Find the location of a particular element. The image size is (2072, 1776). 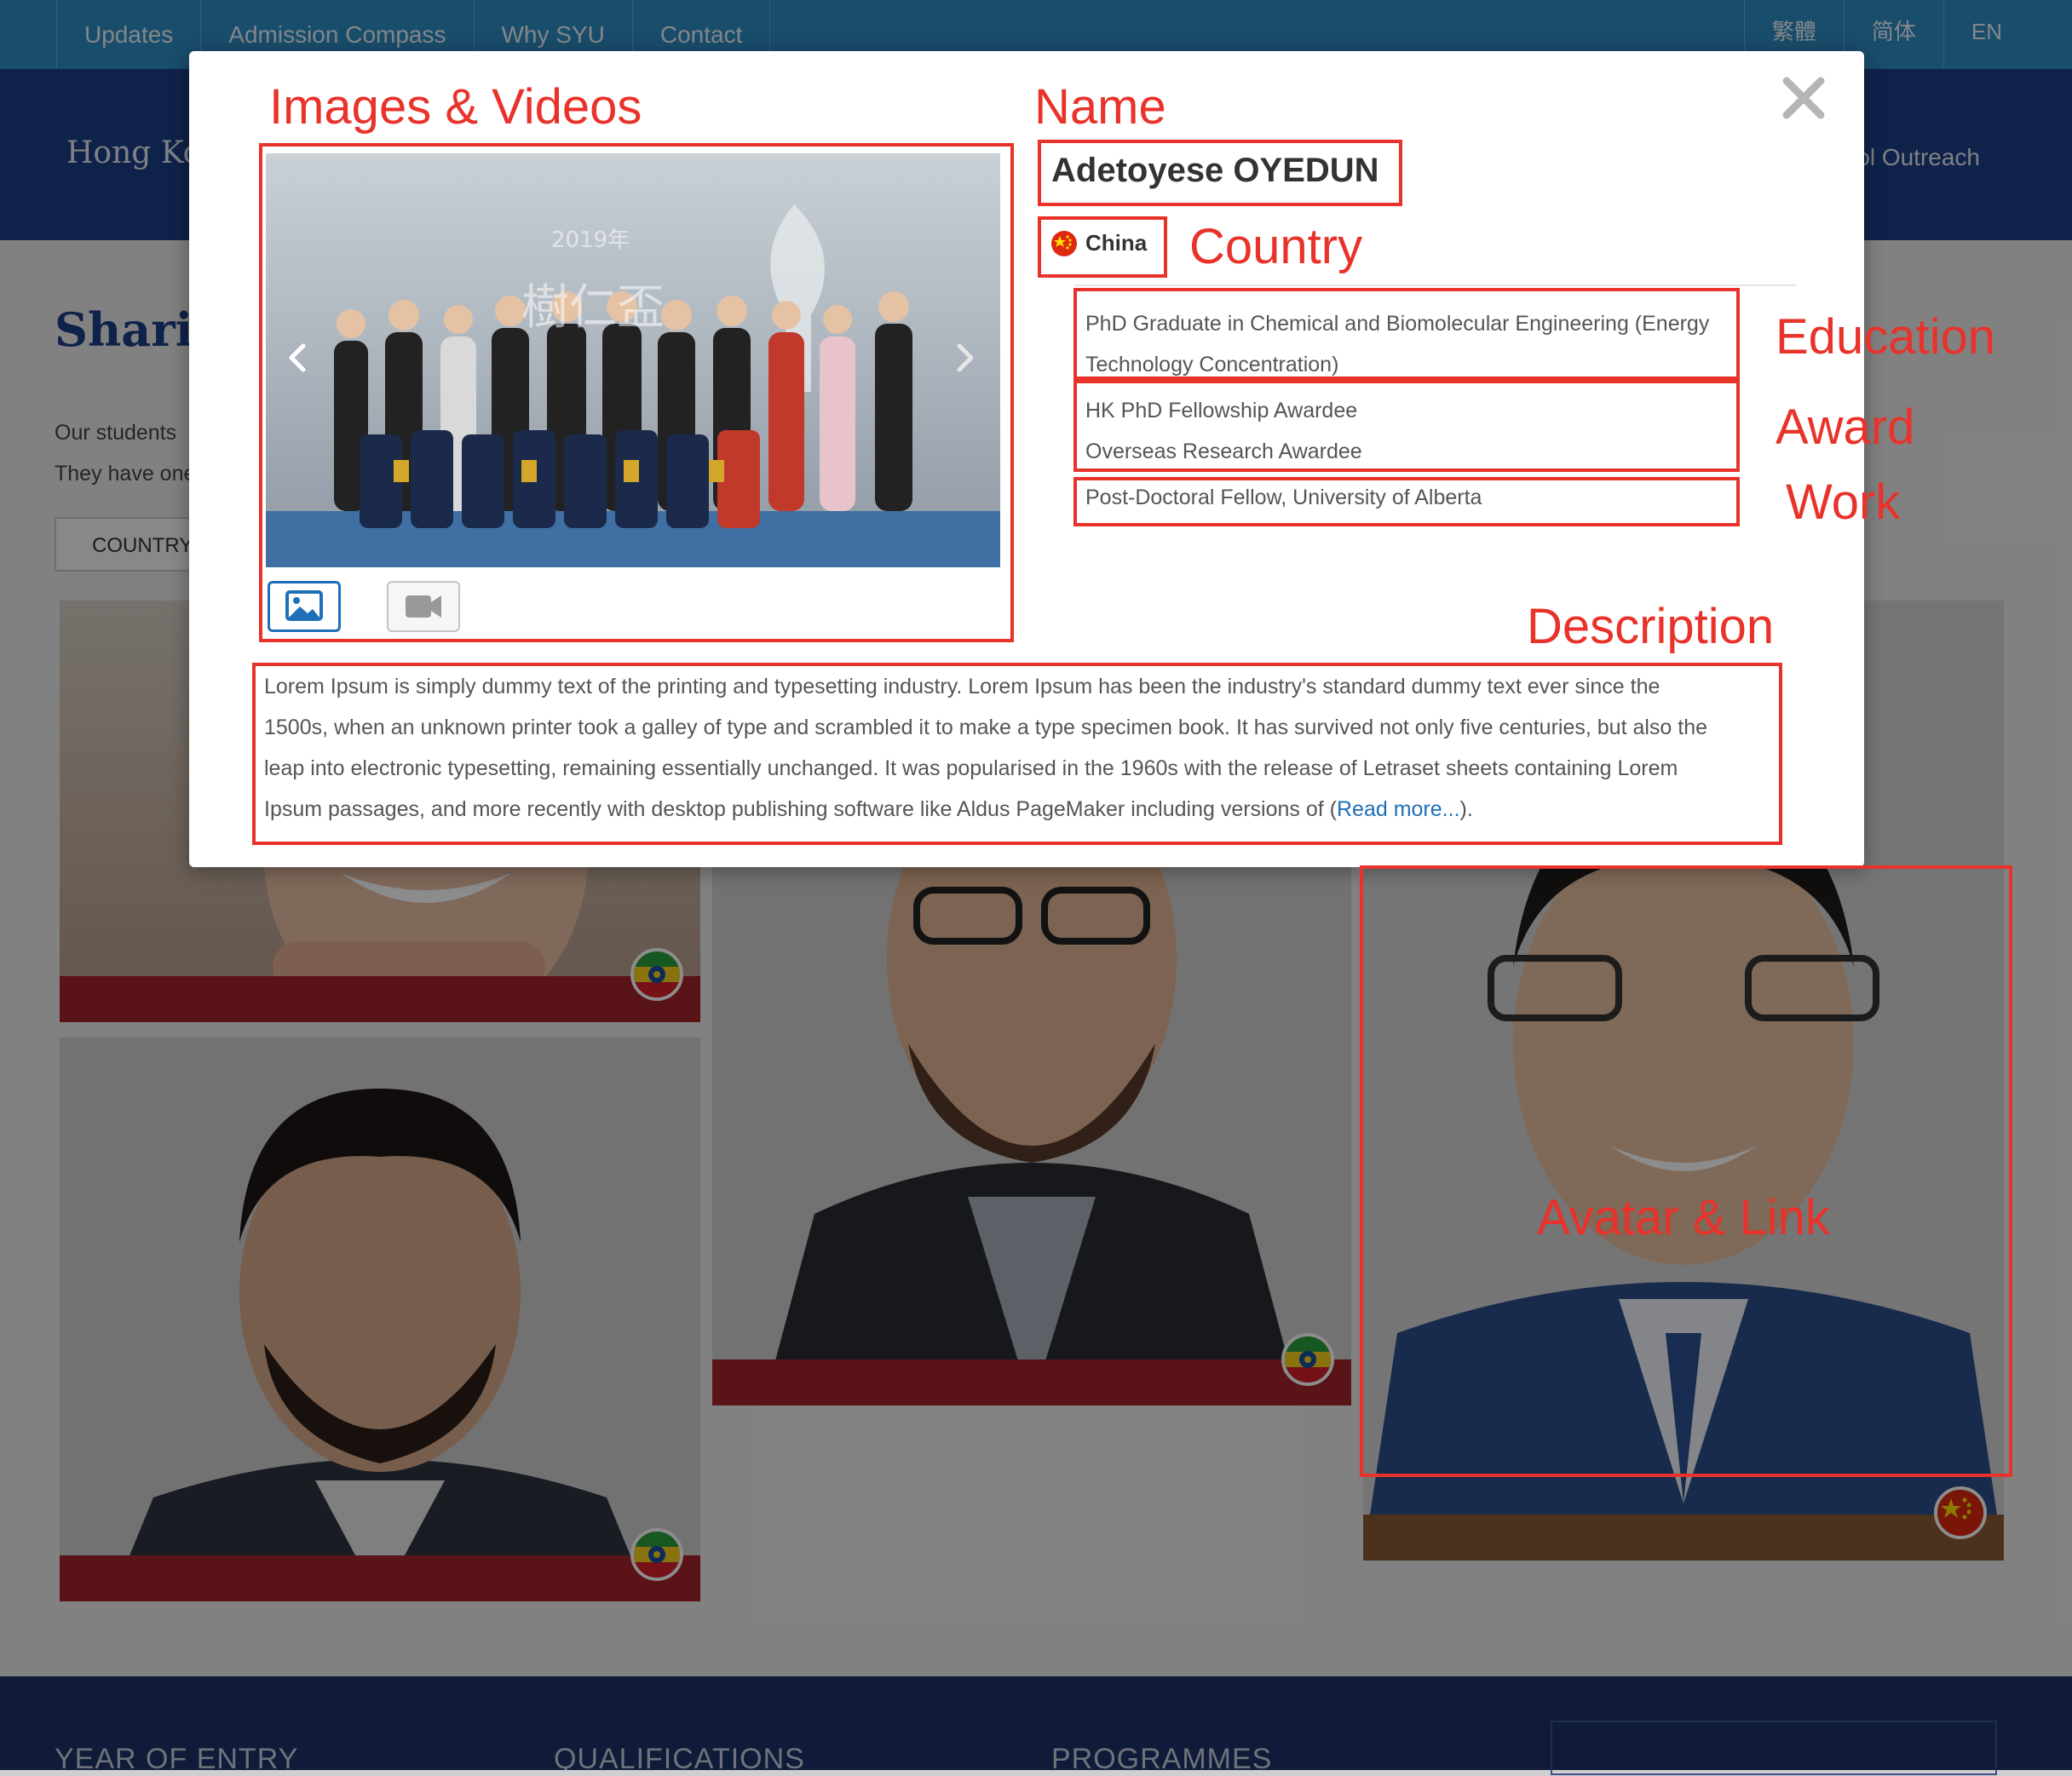

annotation-label-images-videos: Images & Videos is located at coordinates (455, 107).